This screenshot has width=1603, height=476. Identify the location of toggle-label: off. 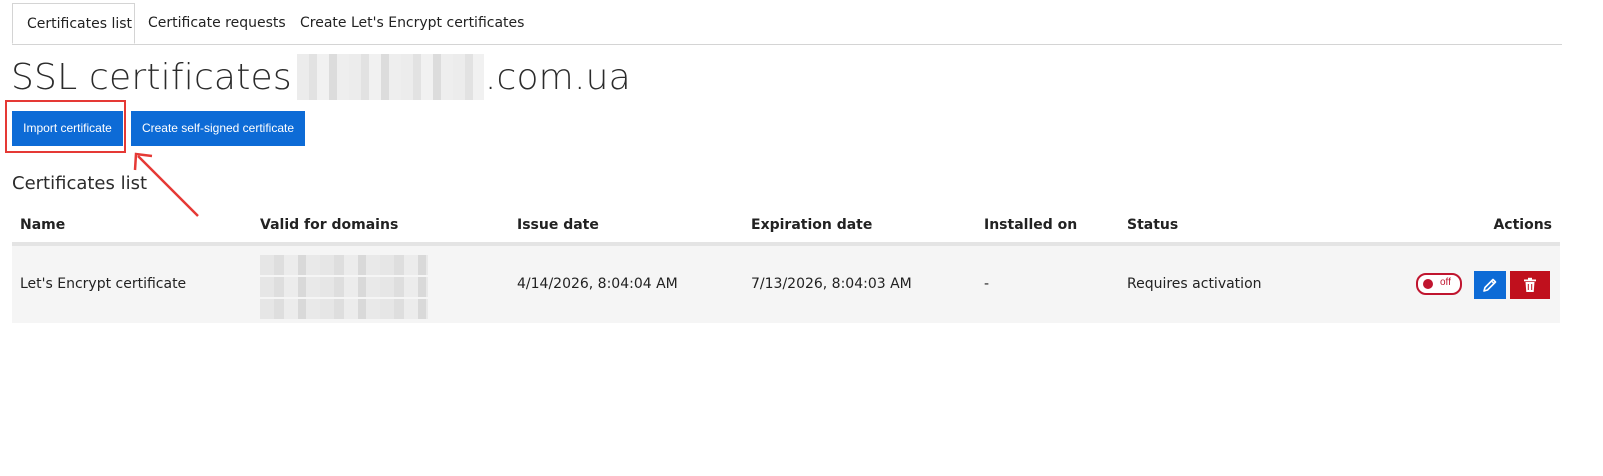
(1445, 282).